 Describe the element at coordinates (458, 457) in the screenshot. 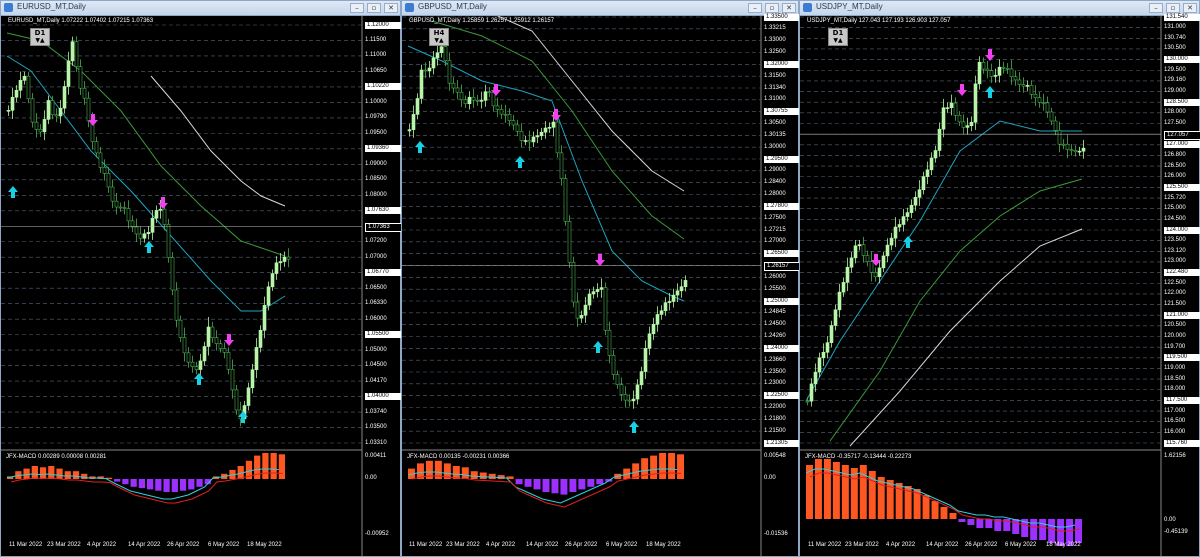

I see `gbpusd-macd-info: JFX-MACD 0.00135 -0.00231 0.00366` at that location.